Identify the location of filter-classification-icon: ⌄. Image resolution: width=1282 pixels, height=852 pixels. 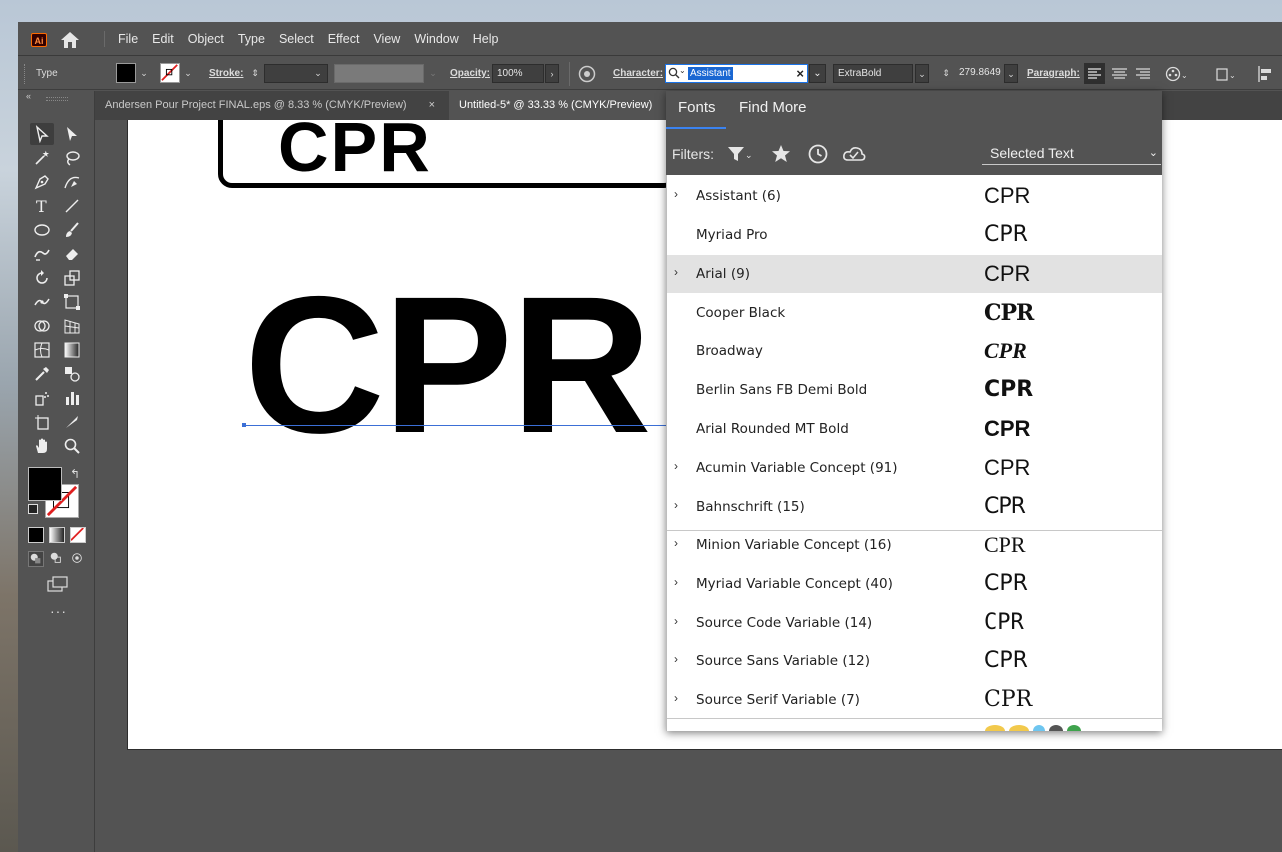
(739, 154).